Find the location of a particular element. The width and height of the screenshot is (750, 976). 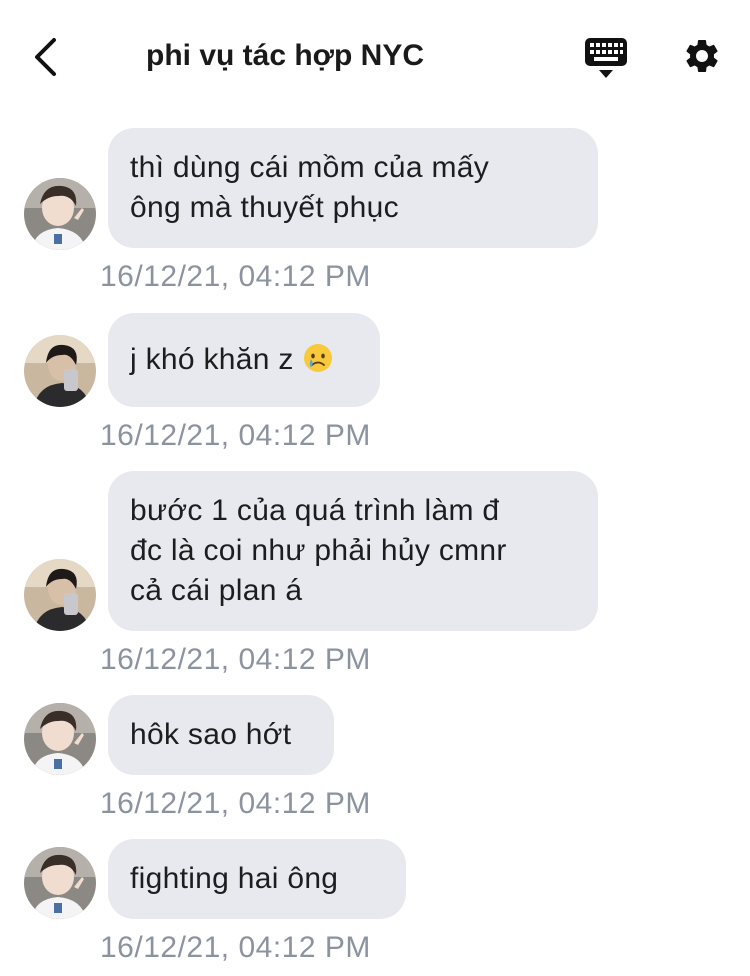

message-text: j khó khăn z is located at coordinates (212, 359).